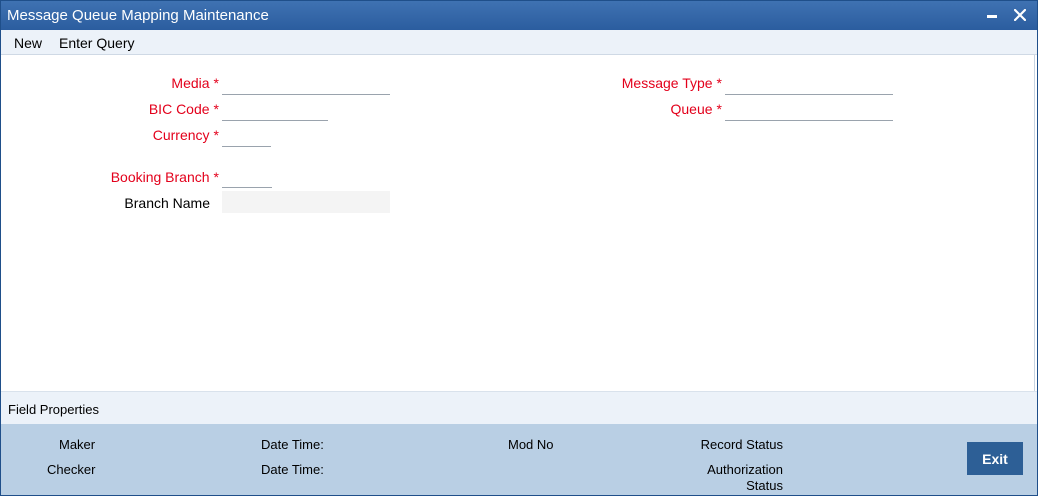  Describe the element at coordinates (138, 15) in the screenshot. I see `window-title: Message Queue Mapping Maintenance` at that location.